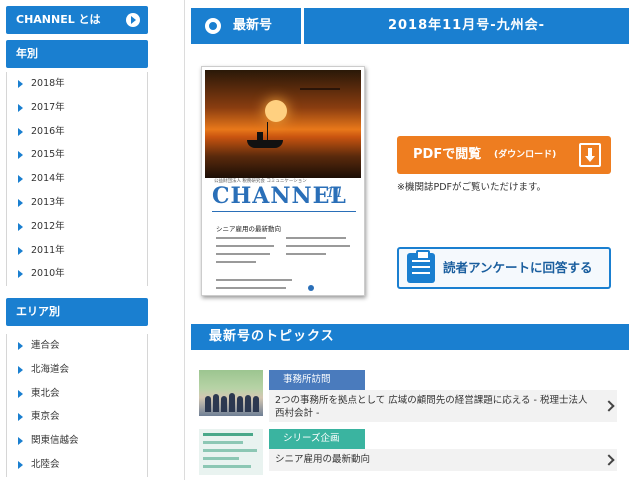  What do you see at coordinates (48, 226) in the screenshot?
I see `year-label: 2012年` at bounding box center [48, 226].